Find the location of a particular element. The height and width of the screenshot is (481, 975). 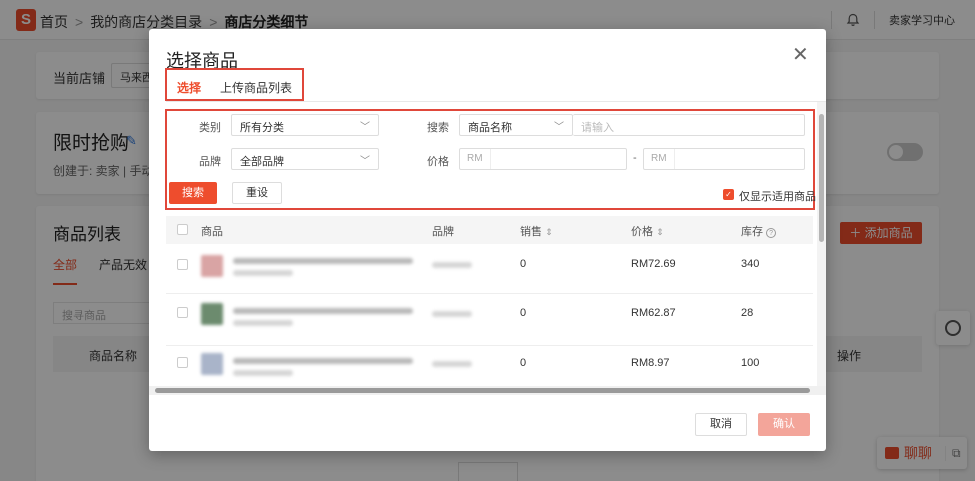

stock-value: 28 is located at coordinates (747, 313).